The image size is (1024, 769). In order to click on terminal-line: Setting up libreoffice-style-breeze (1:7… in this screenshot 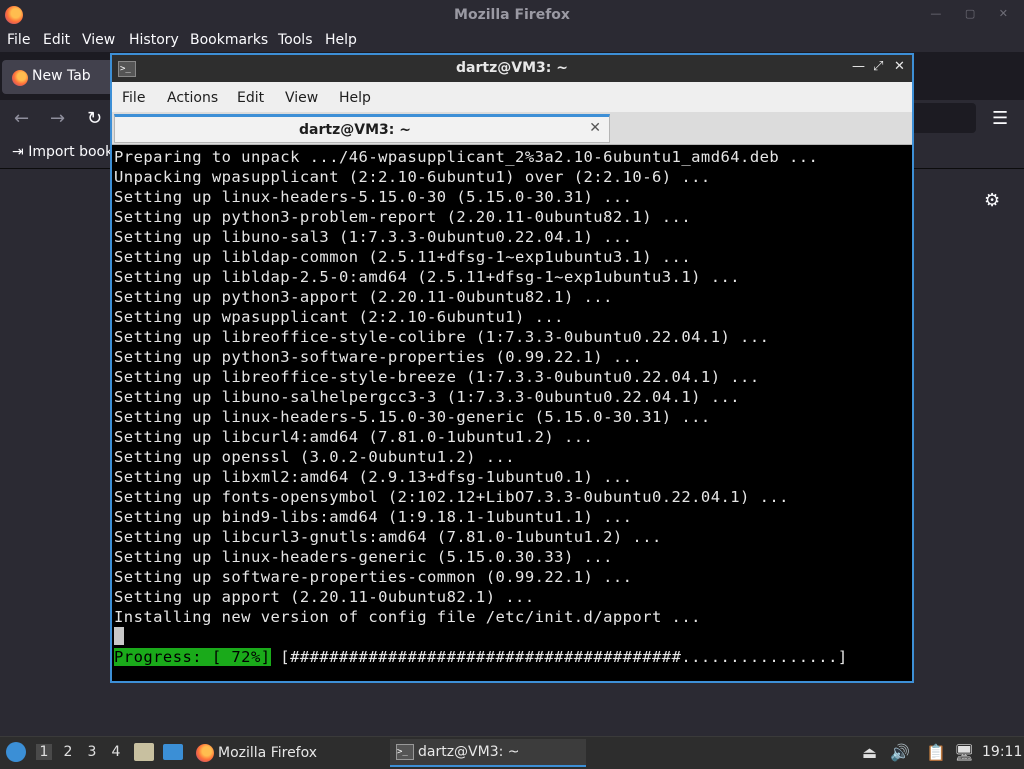, I will do `click(437, 377)`.